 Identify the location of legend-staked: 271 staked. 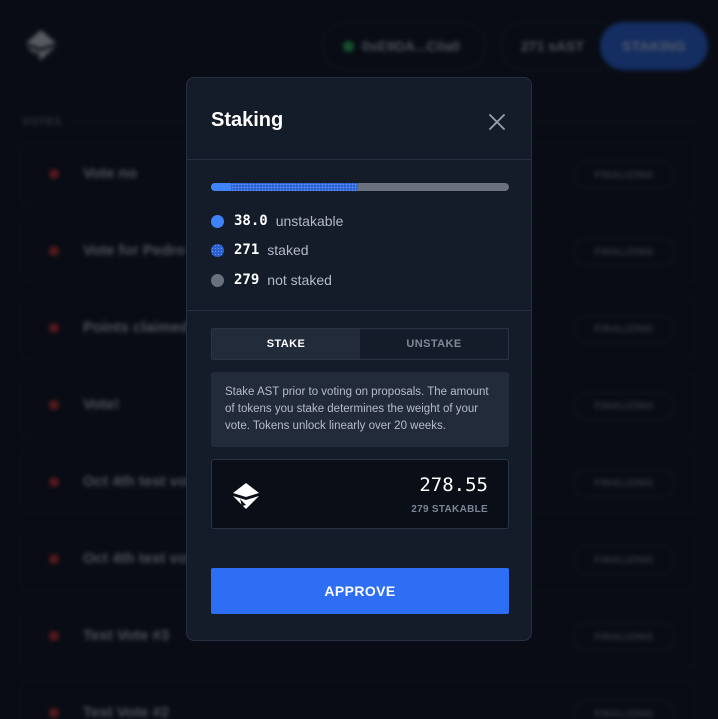
(260, 250).